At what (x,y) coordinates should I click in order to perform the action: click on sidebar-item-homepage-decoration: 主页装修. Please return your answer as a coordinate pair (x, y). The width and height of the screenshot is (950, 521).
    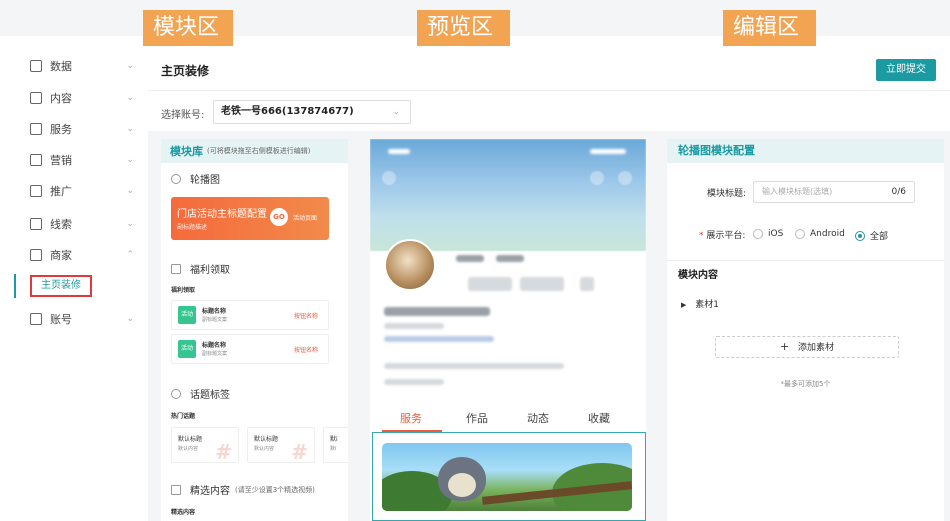
    Looking at the image, I should click on (74, 286).